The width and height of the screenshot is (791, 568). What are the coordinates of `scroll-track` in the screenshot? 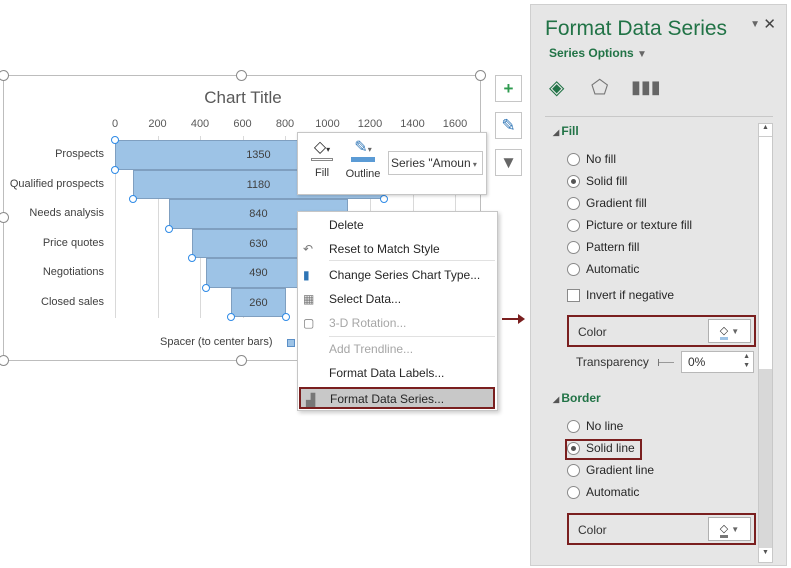 It's located at (765, 458).